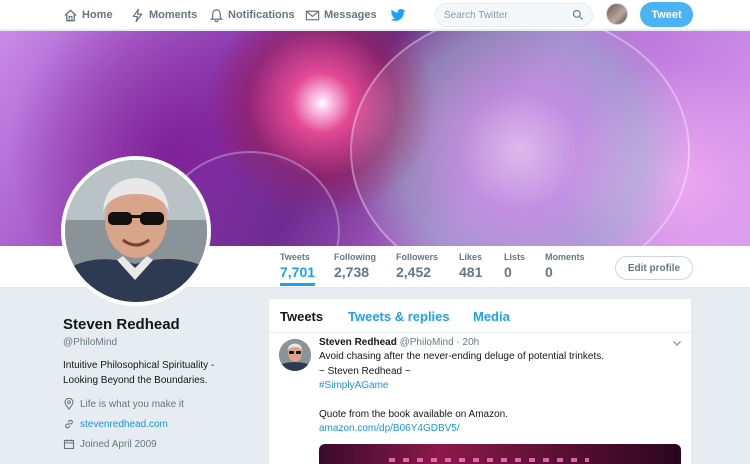  Describe the element at coordinates (666, 14) in the screenshot. I see `tweet-button: Tweet` at that location.